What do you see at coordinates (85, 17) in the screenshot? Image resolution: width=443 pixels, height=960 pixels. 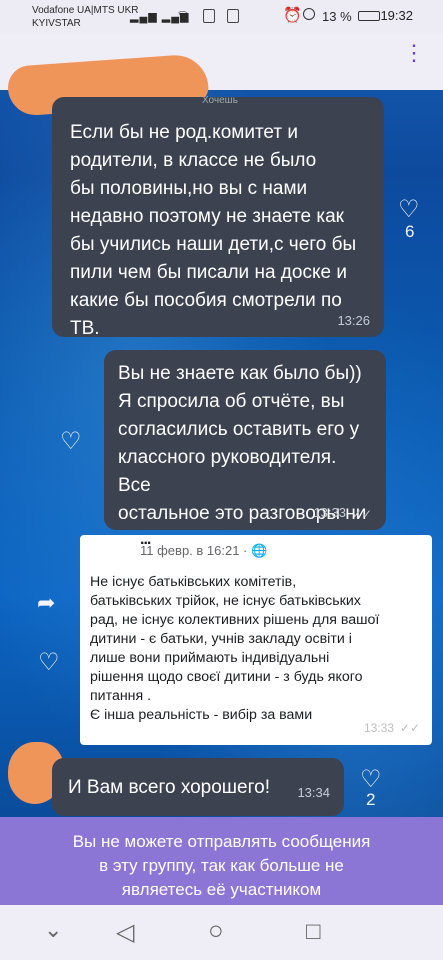 I see `carrier-info: Vodafone UA|MTS UKR KYIVSTAR` at bounding box center [85, 17].